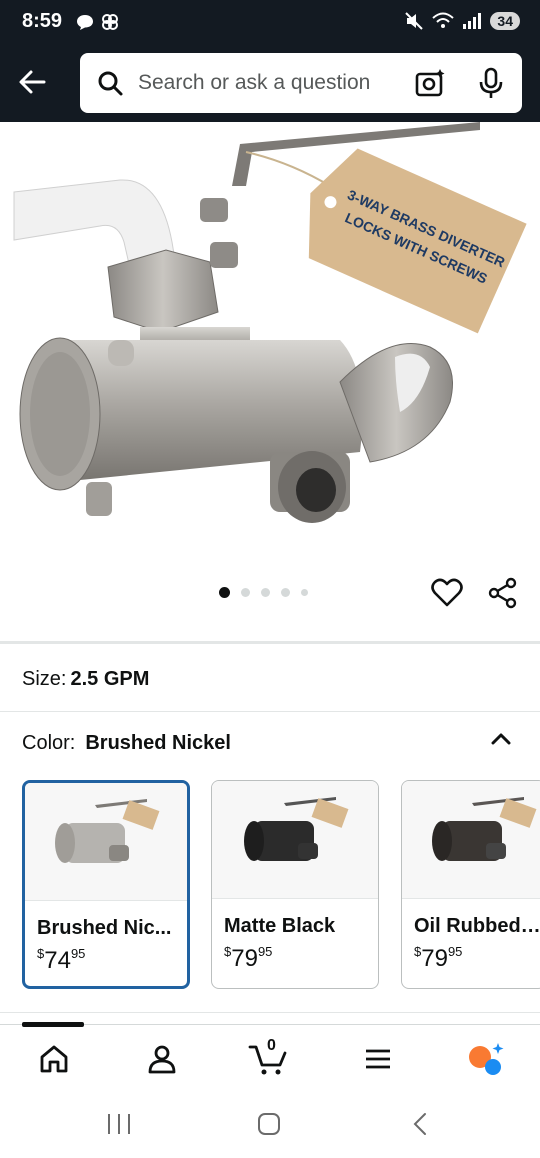 This screenshot has height=1158, width=540. I want to click on microphone-icon, so click(491, 83).